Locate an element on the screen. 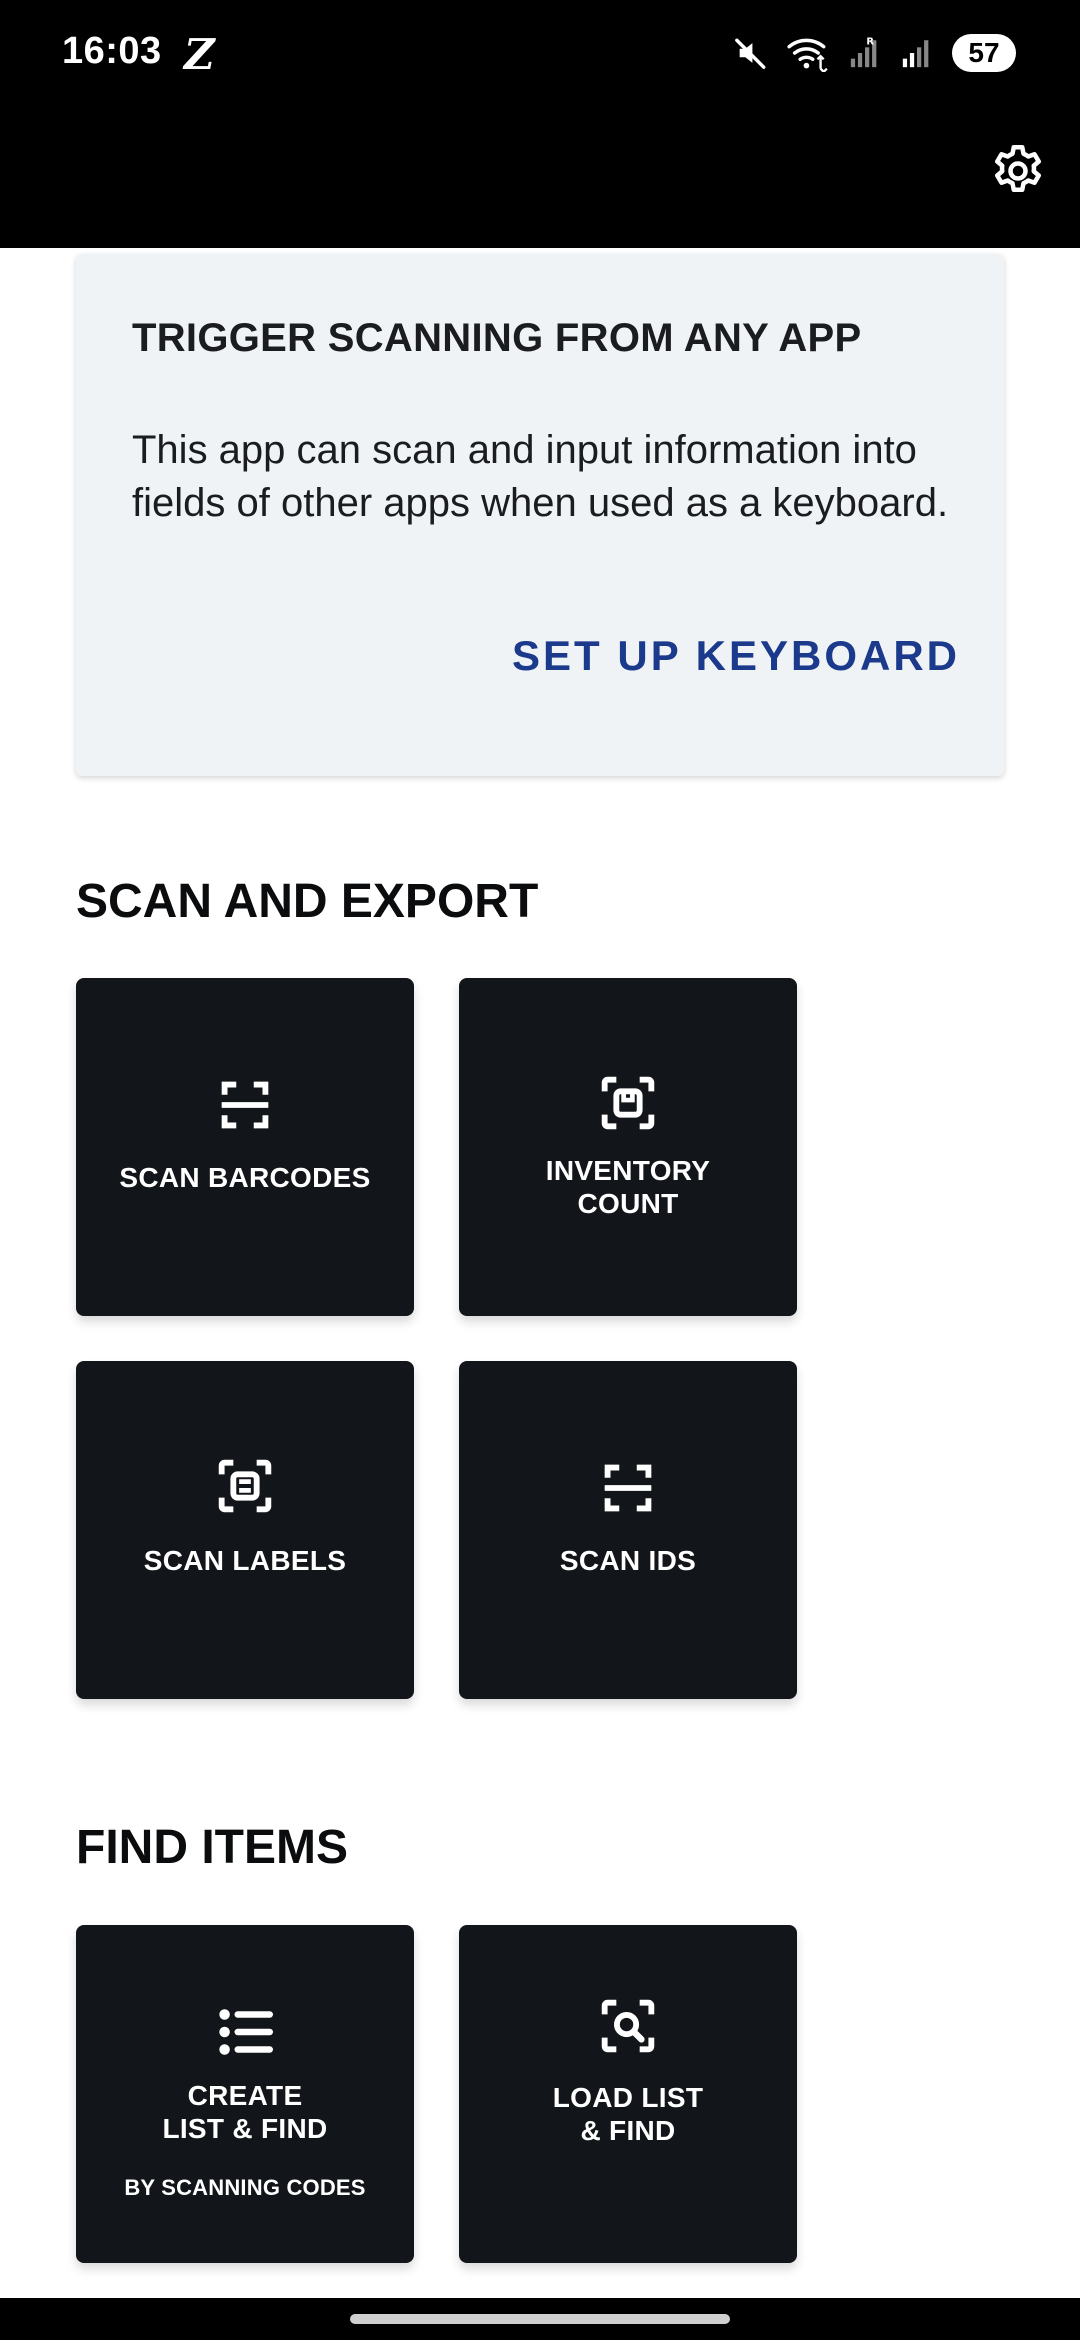 The width and height of the screenshot is (1080, 2340). tile-label: SCAN LABELS is located at coordinates (245, 1560).